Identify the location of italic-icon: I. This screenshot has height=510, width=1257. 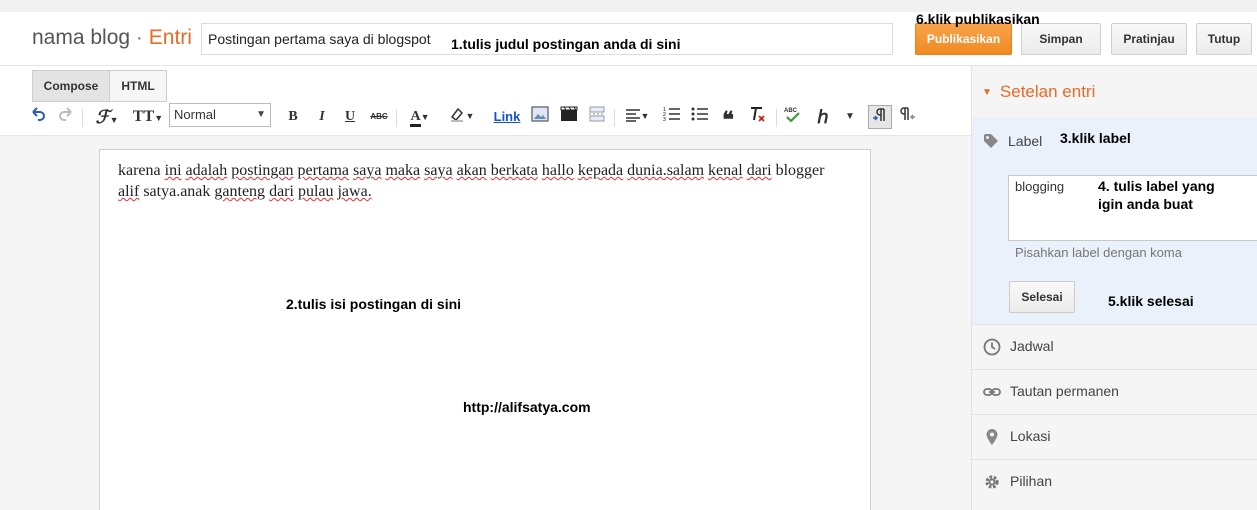
(322, 117).